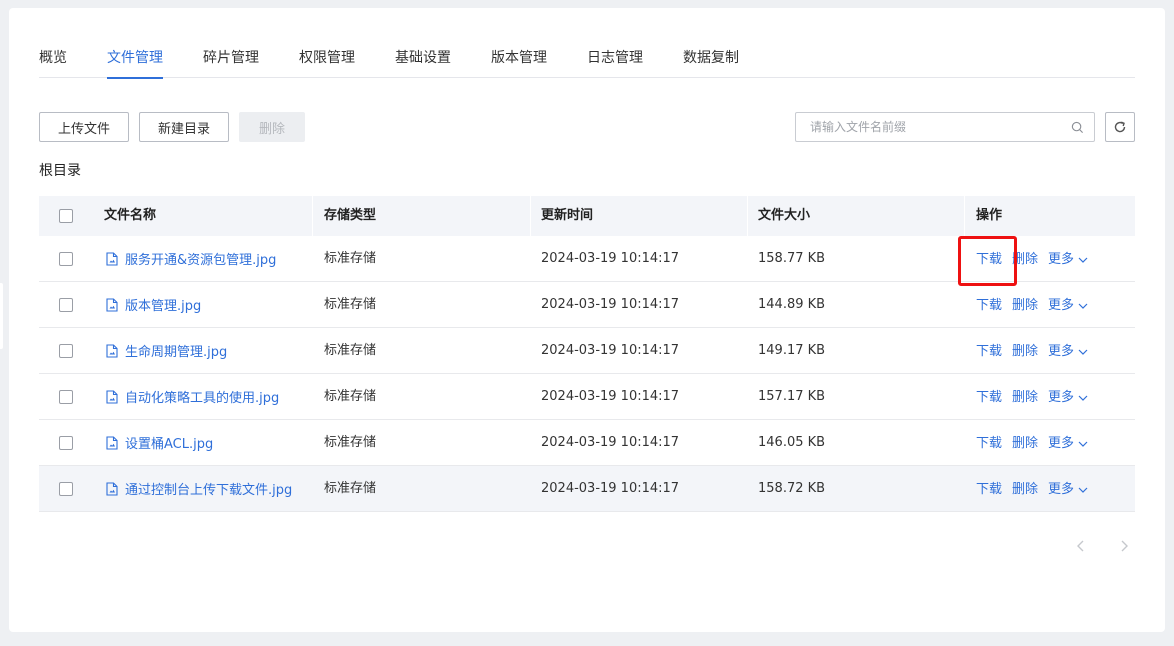 The image size is (1174, 646). I want to click on refresh-button, so click(1120, 127).